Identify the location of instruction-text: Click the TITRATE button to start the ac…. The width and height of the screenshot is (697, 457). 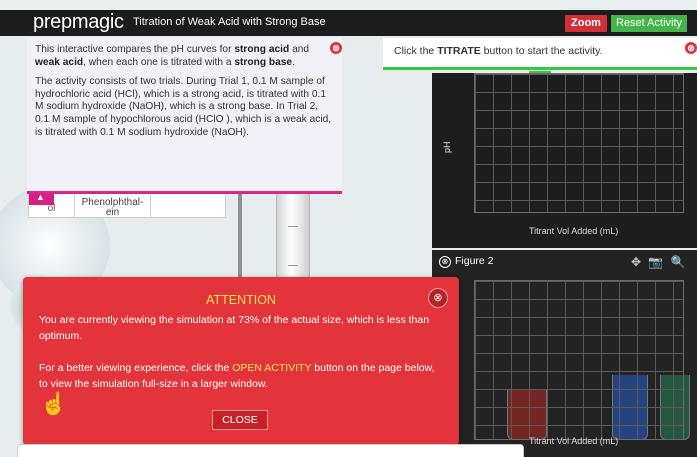
(498, 51).